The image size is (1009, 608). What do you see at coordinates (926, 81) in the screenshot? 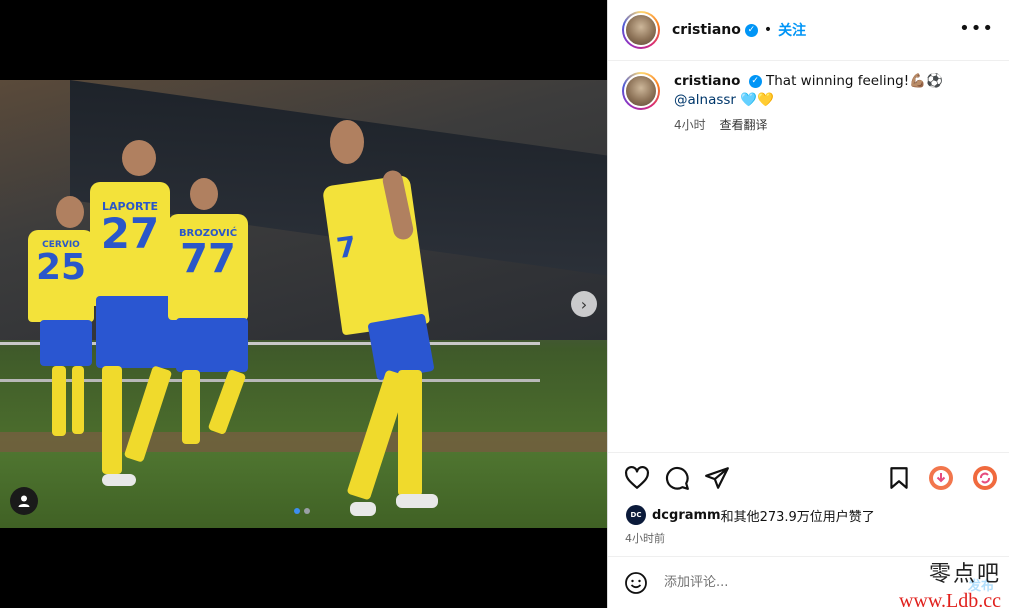
I see `caption-emojis: 💪🏽⚽` at bounding box center [926, 81].